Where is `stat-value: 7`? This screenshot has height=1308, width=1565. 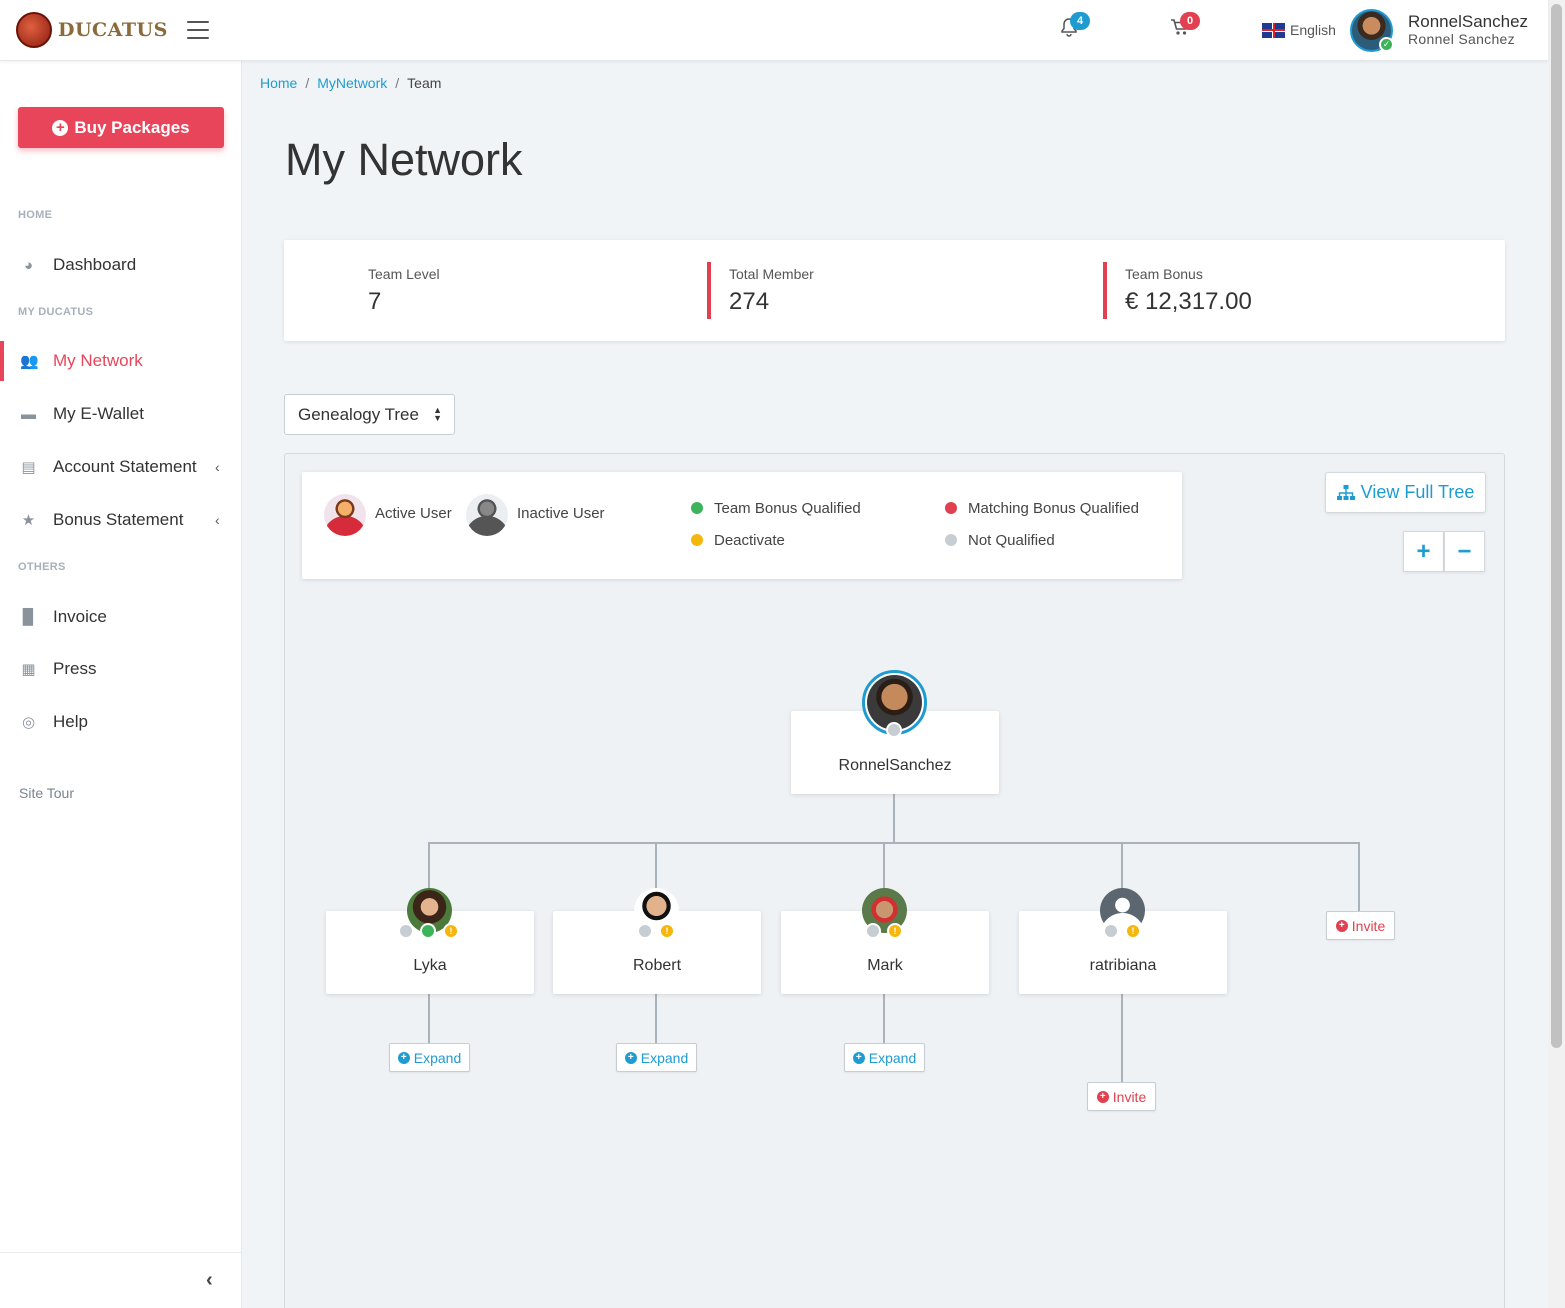
stat-value: 7 is located at coordinates (375, 301).